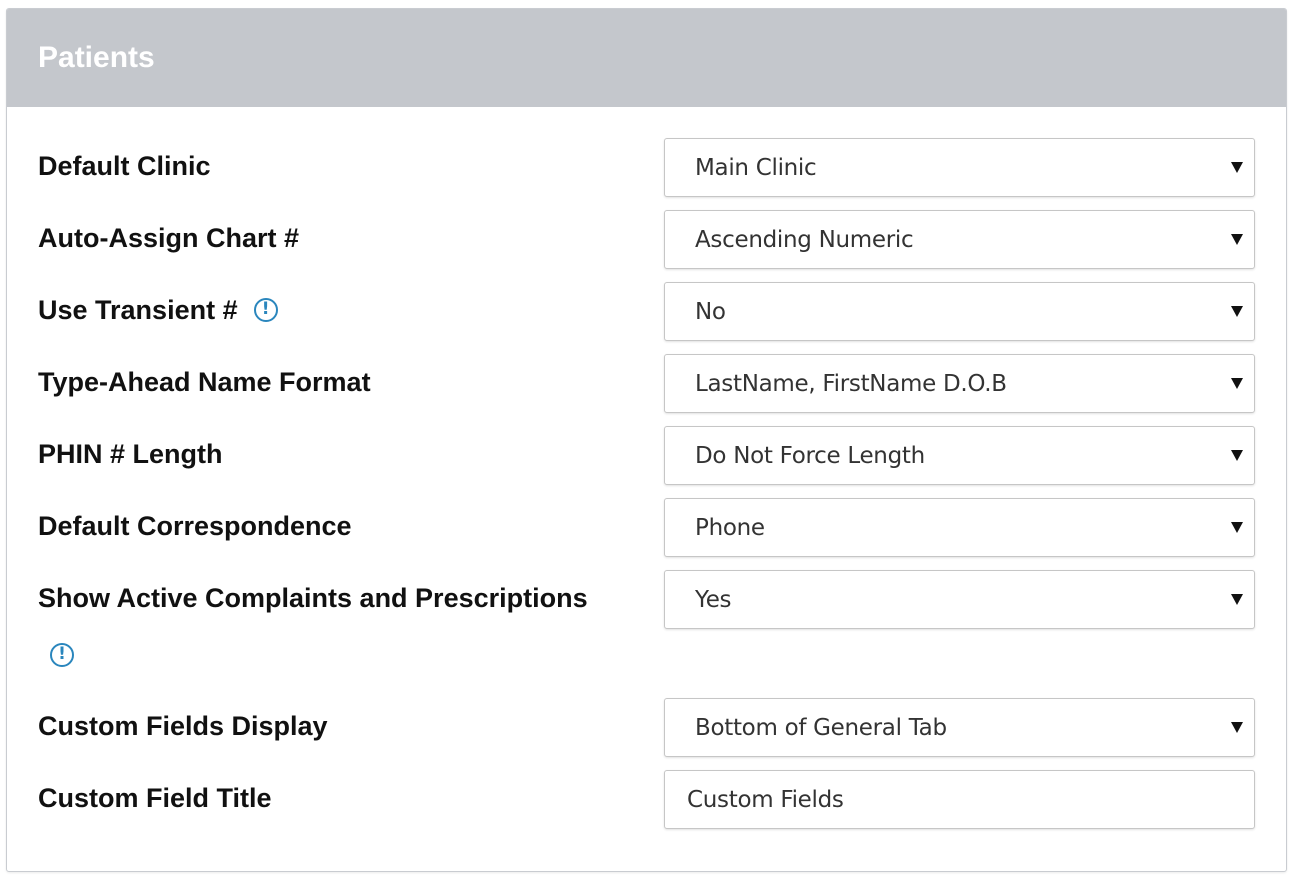 This screenshot has height=881, width=1293. Describe the element at coordinates (959, 455) in the screenshot. I see `phin-length-select: Do Not Force Length` at that location.